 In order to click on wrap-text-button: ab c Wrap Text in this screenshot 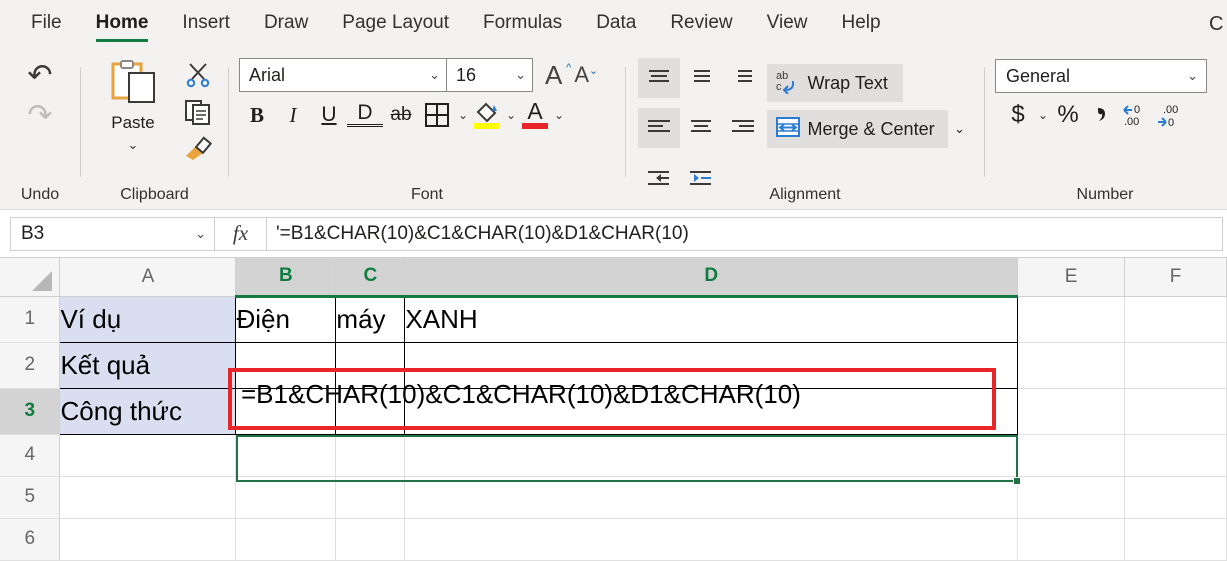, I will do `click(834, 83)`.